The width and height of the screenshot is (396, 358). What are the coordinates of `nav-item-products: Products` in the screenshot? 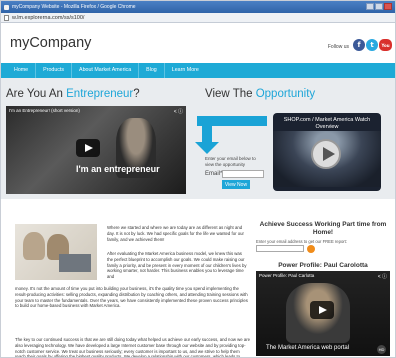 It's located at (54, 70).